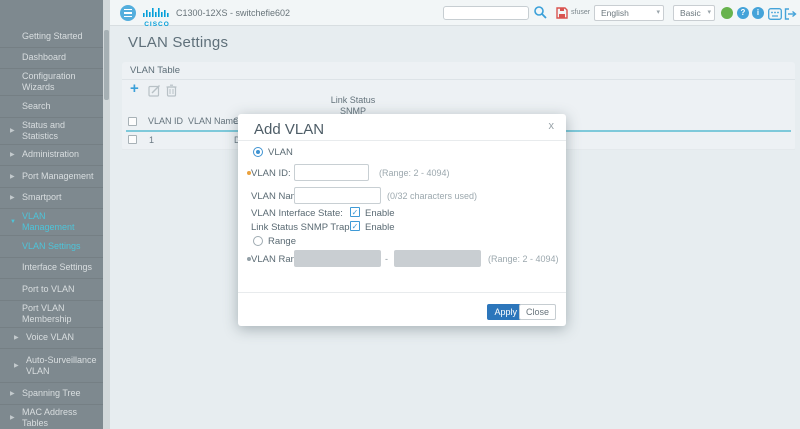 The width and height of the screenshot is (800, 429). I want to click on save-icon, so click(562, 15).